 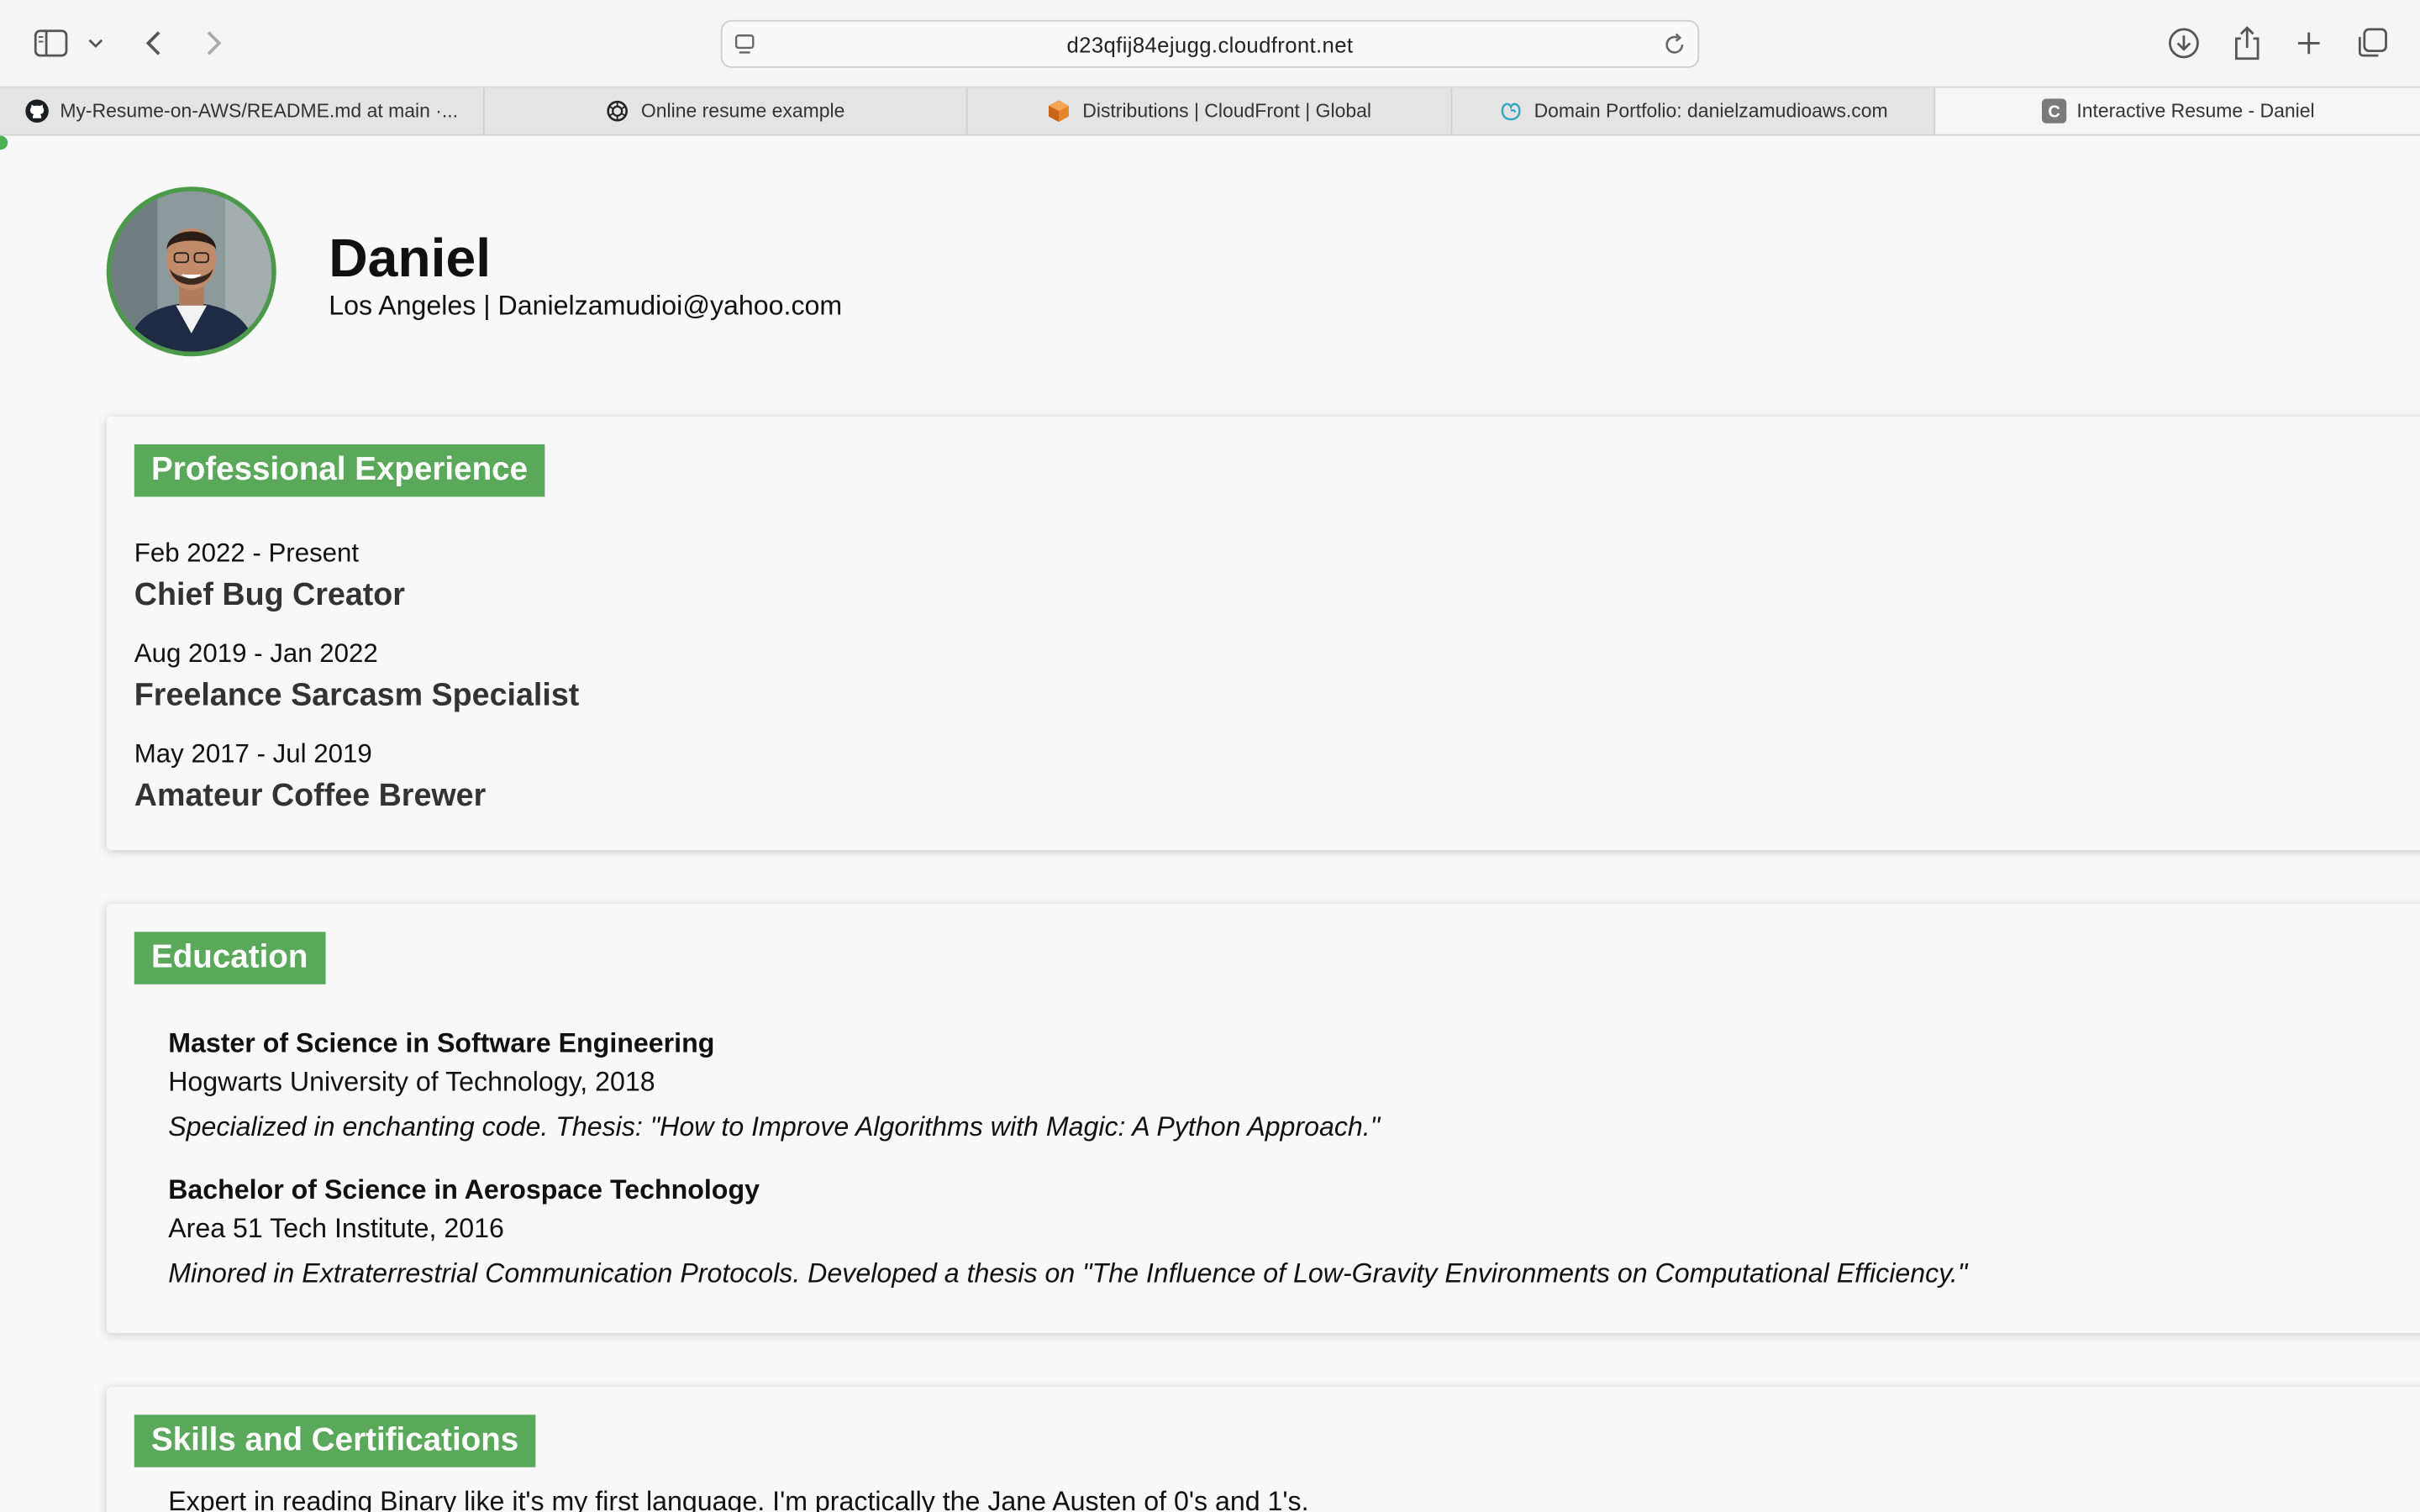 I want to click on profile-name: Daniel, so click(x=411, y=258).